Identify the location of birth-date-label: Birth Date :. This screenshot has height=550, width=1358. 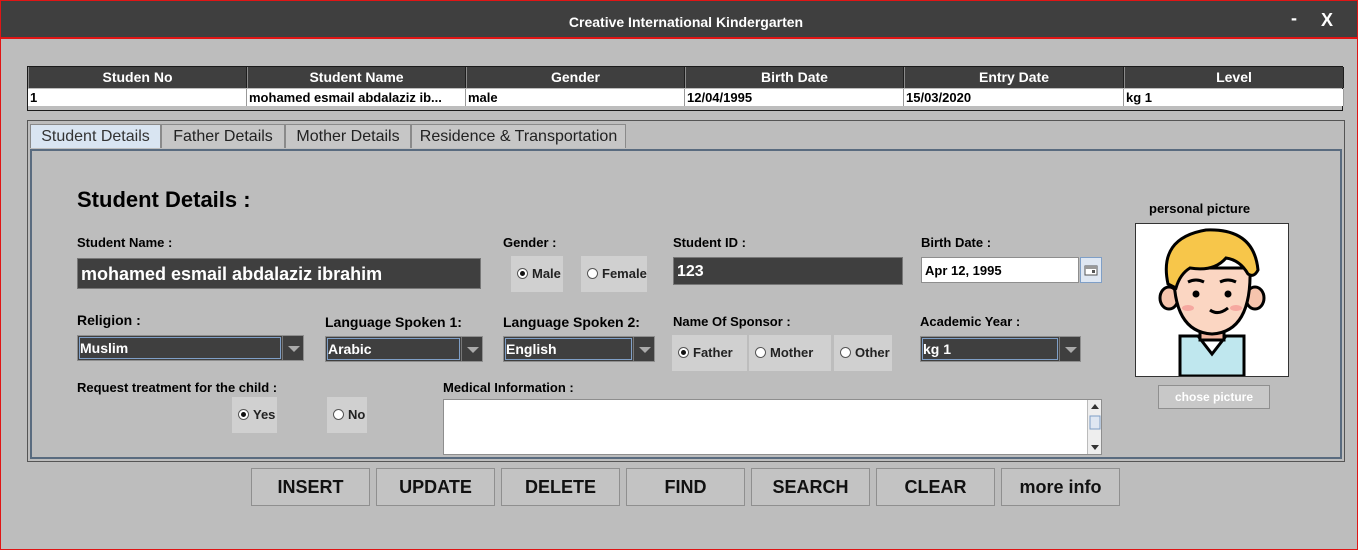
(956, 242).